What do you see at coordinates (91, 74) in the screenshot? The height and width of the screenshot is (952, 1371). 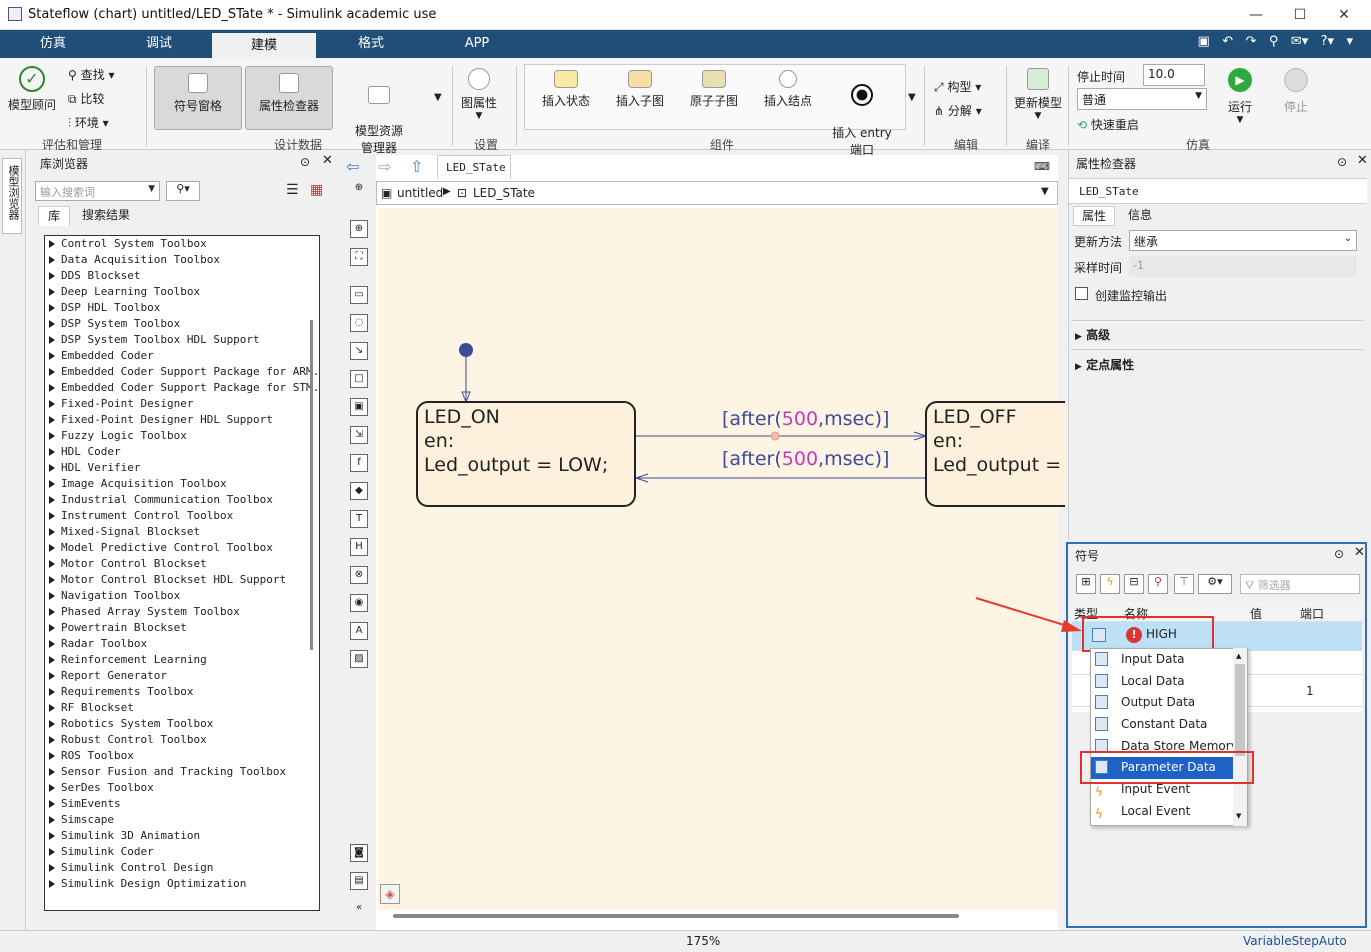 I see `find-button: ⚲ 查找 ▾` at bounding box center [91, 74].